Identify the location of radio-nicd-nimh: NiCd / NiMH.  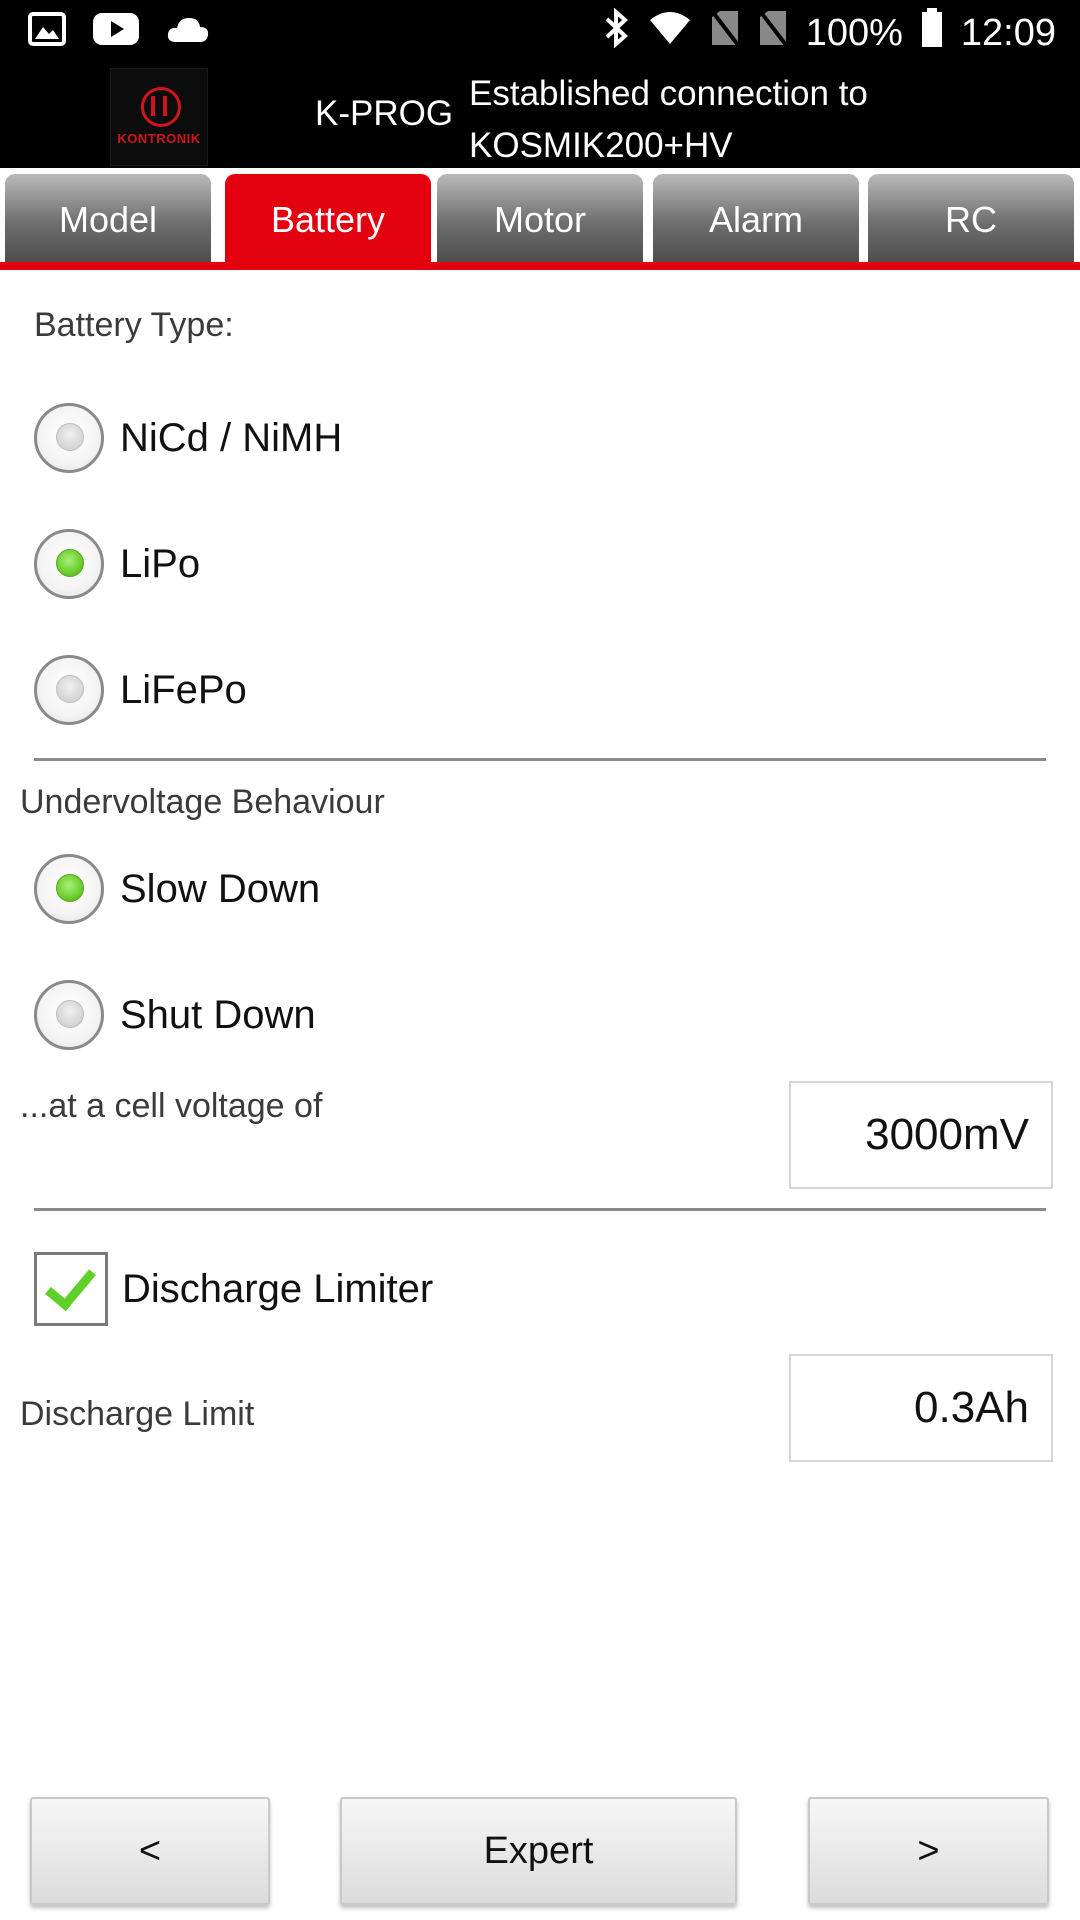
(188, 438).